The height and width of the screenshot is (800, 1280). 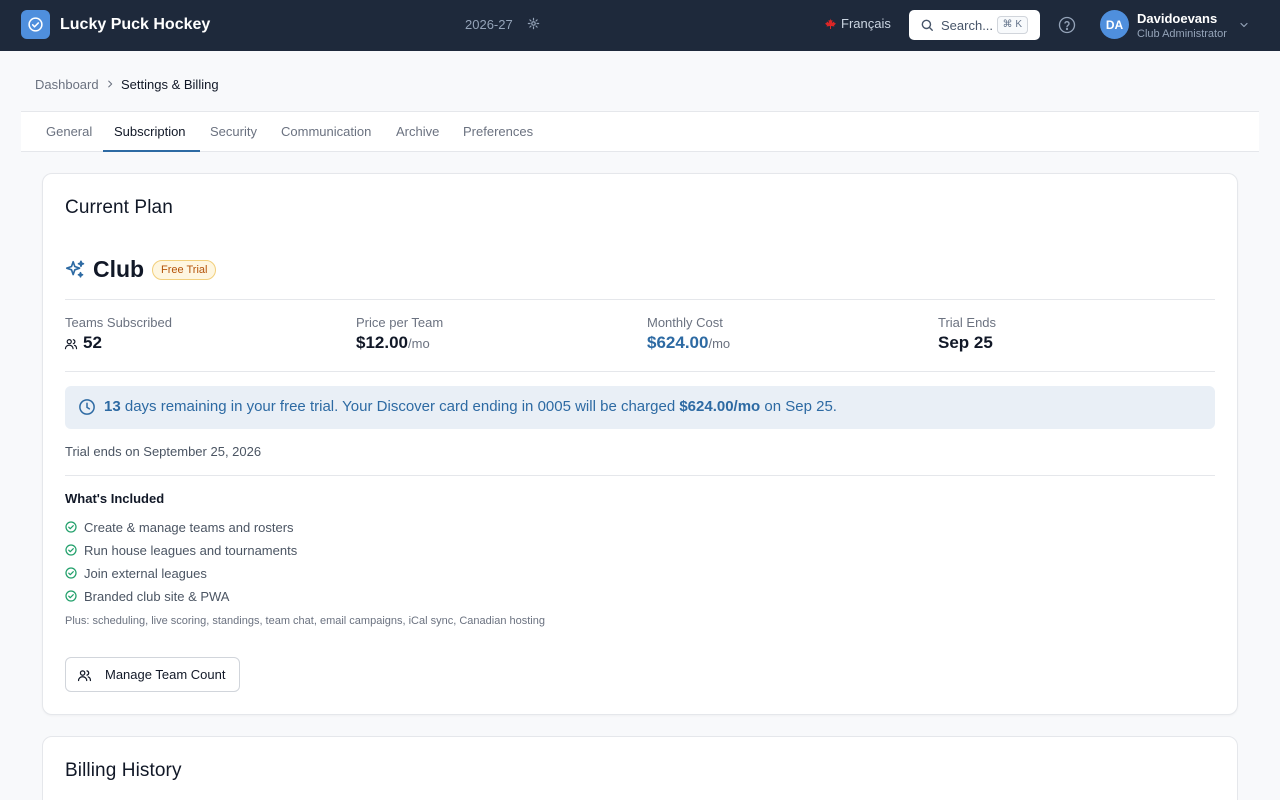 What do you see at coordinates (685, 322) in the screenshot?
I see `monthly-cost-label: Monthly Cost` at bounding box center [685, 322].